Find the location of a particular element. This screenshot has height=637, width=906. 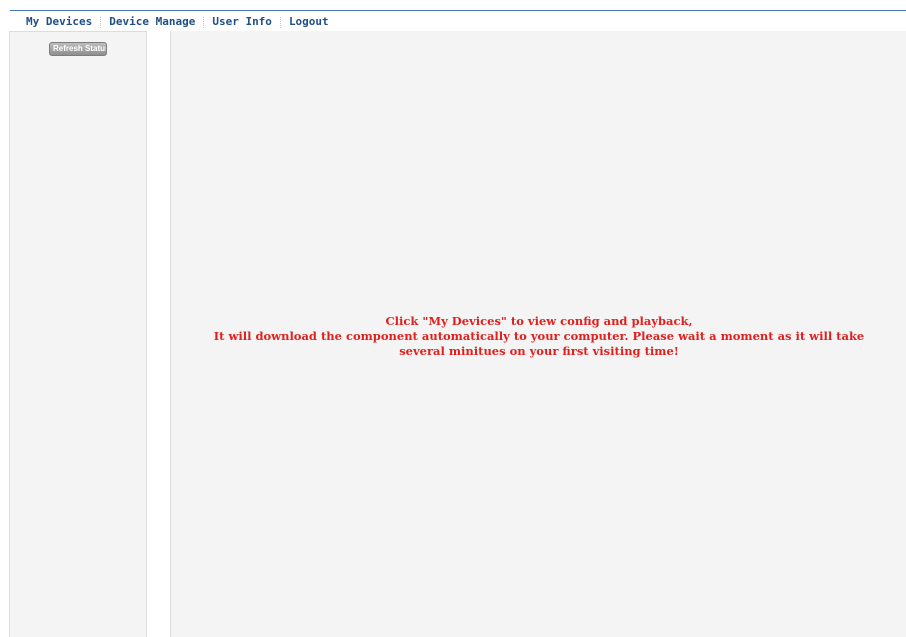

device-sidebar: Refresh Status is located at coordinates (78, 334).